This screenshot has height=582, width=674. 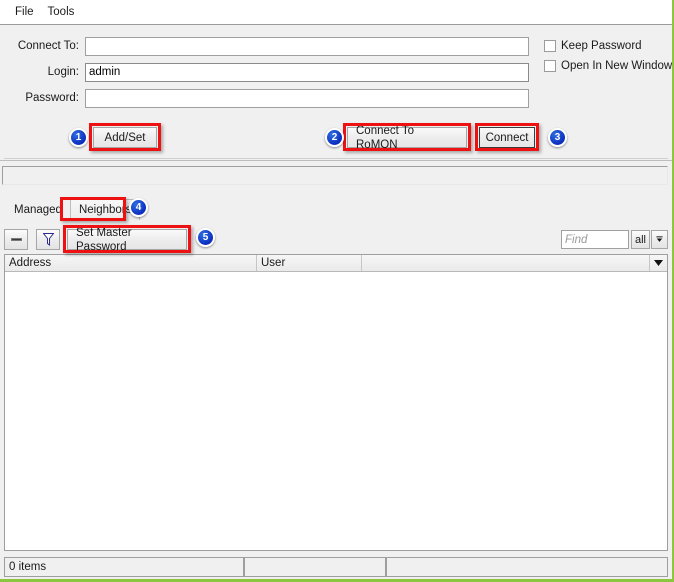 What do you see at coordinates (131, 263) in the screenshot?
I see `column-header-address: Address` at bounding box center [131, 263].